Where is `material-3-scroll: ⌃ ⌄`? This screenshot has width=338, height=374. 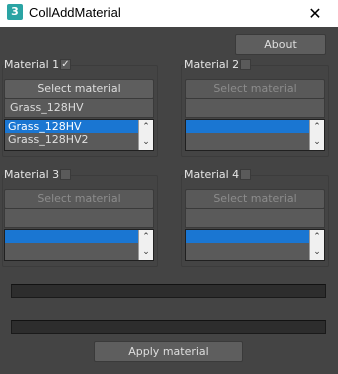
material-3-scroll: ⌃ ⌄ is located at coordinates (145, 245).